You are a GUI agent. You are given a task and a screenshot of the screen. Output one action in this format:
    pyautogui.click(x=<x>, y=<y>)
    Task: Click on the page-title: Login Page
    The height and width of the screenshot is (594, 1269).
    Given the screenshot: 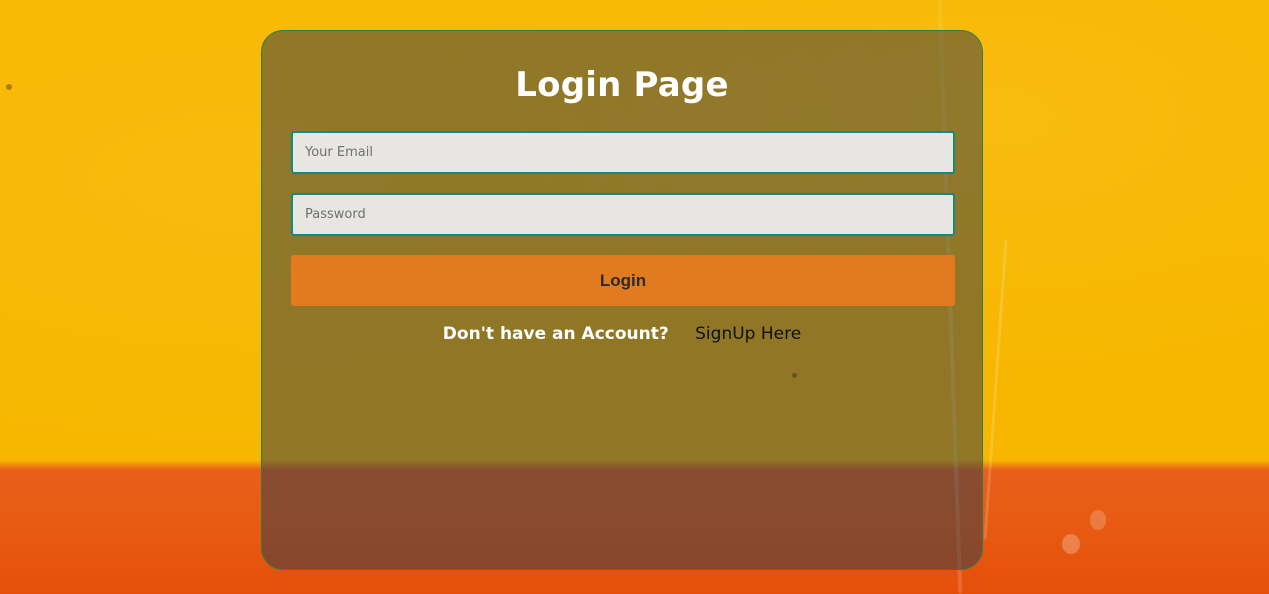 What is the action you would take?
    pyautogui.click(x=622, y=85)
    